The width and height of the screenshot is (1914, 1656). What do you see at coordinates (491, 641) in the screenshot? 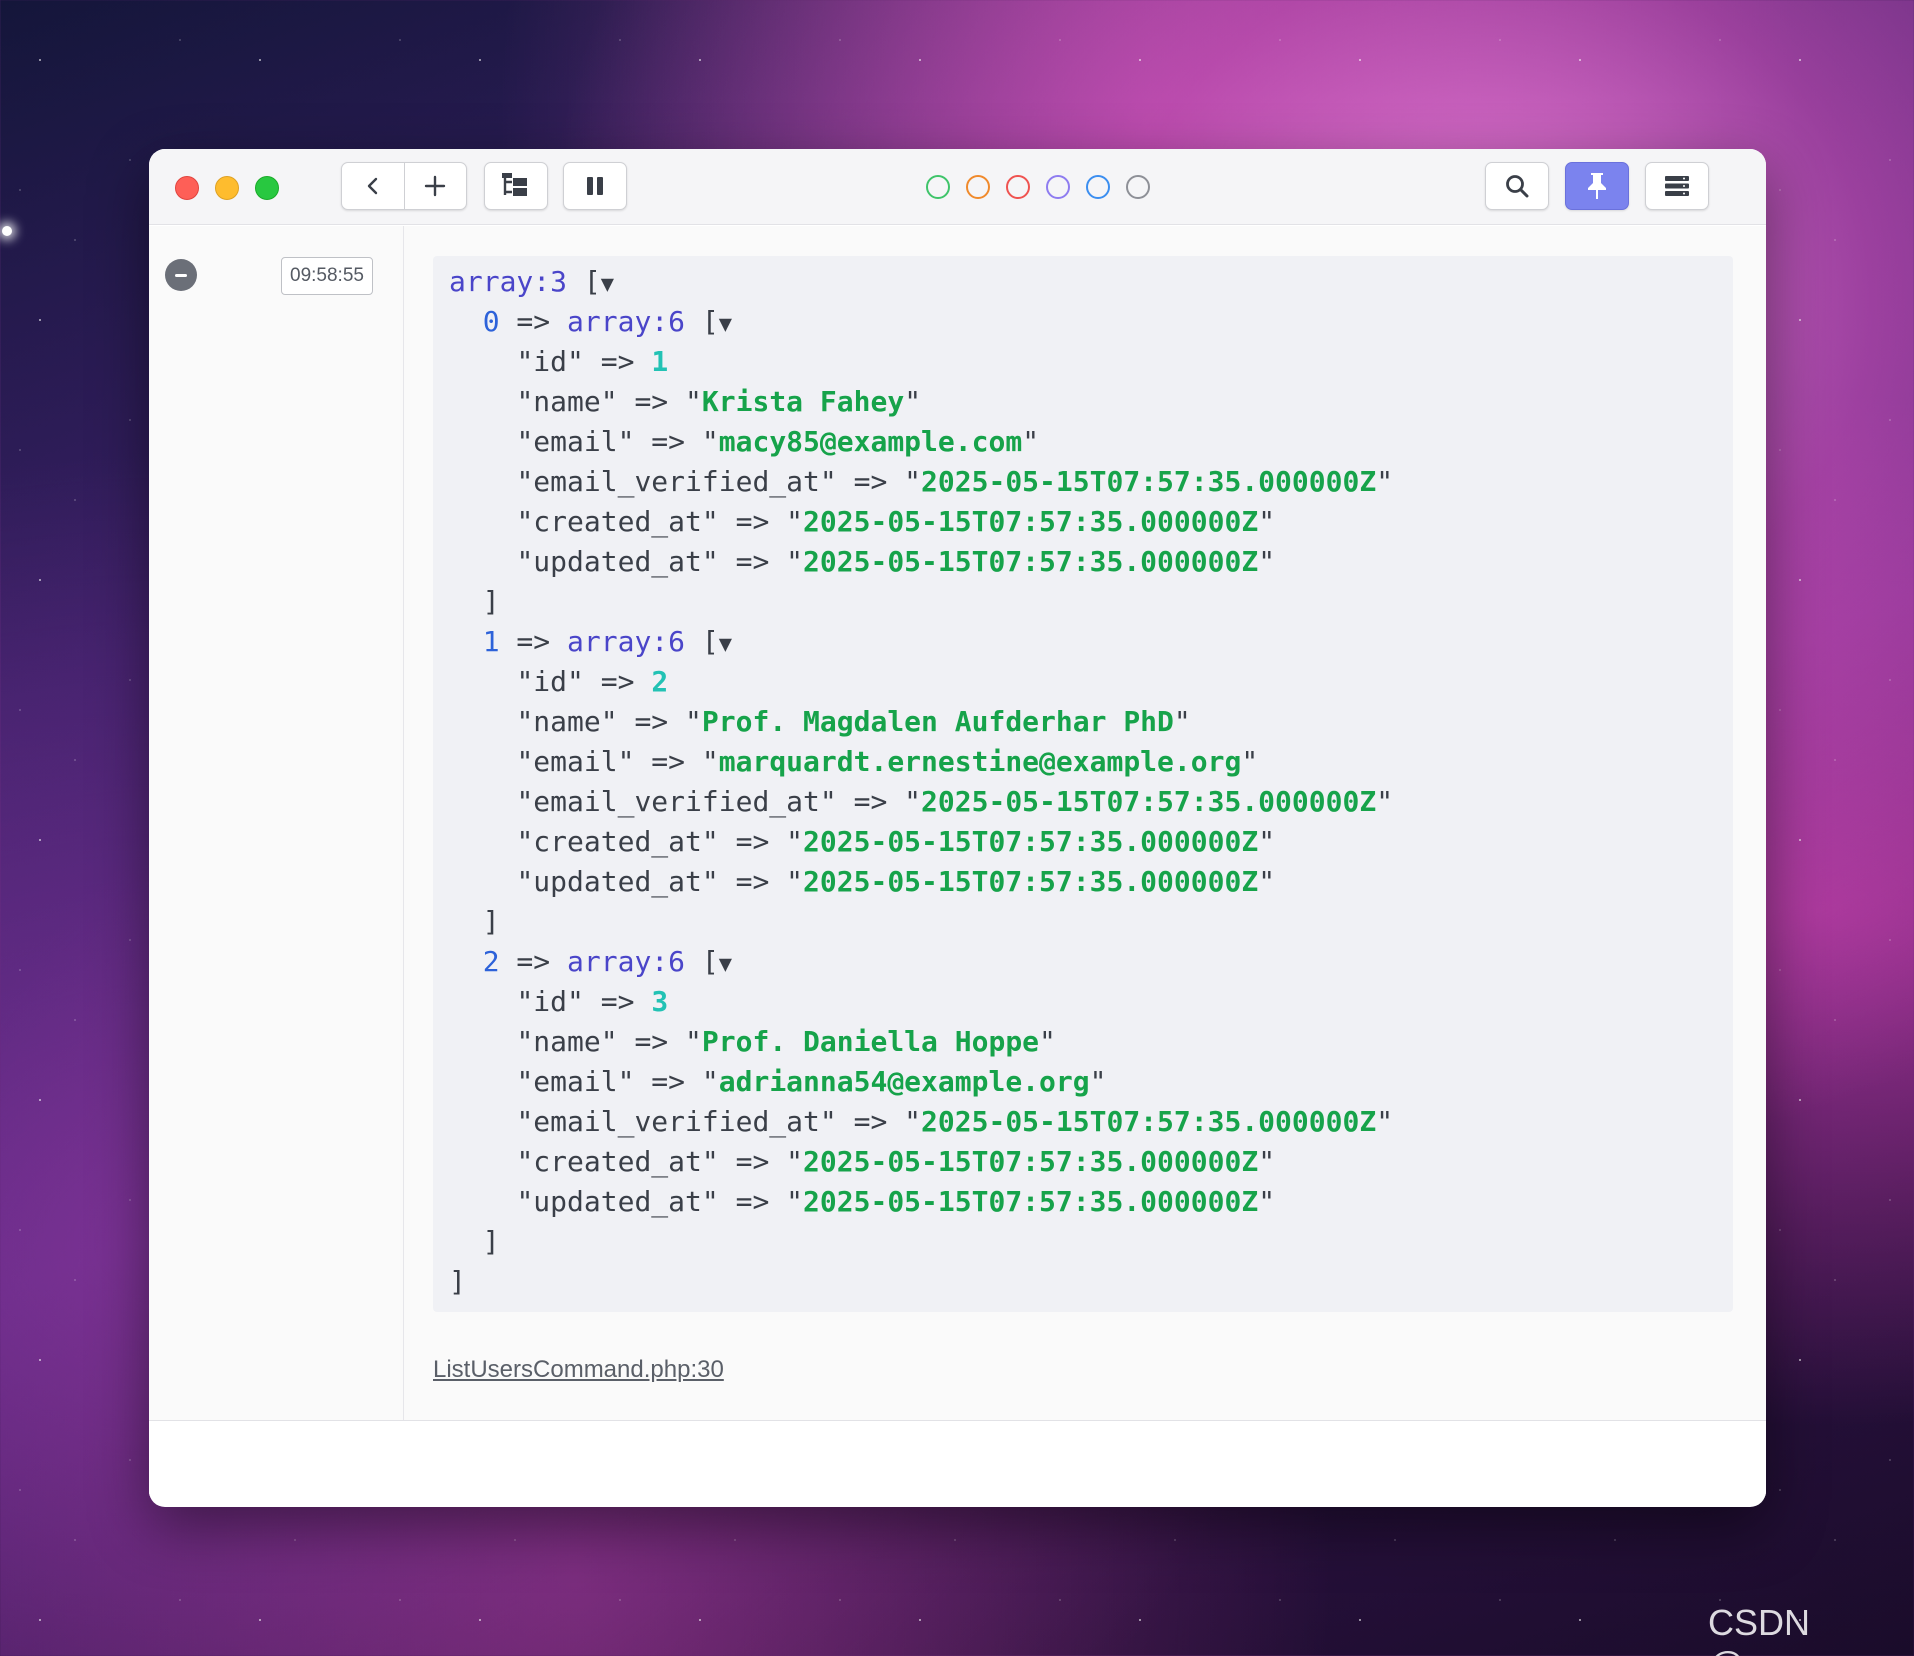
I see `dump-item-index: 1` at bounding box center [491, 641].